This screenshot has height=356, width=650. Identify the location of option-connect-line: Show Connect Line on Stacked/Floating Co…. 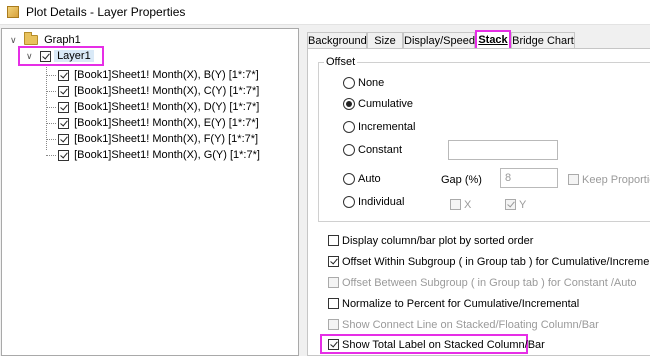
(463, 325).